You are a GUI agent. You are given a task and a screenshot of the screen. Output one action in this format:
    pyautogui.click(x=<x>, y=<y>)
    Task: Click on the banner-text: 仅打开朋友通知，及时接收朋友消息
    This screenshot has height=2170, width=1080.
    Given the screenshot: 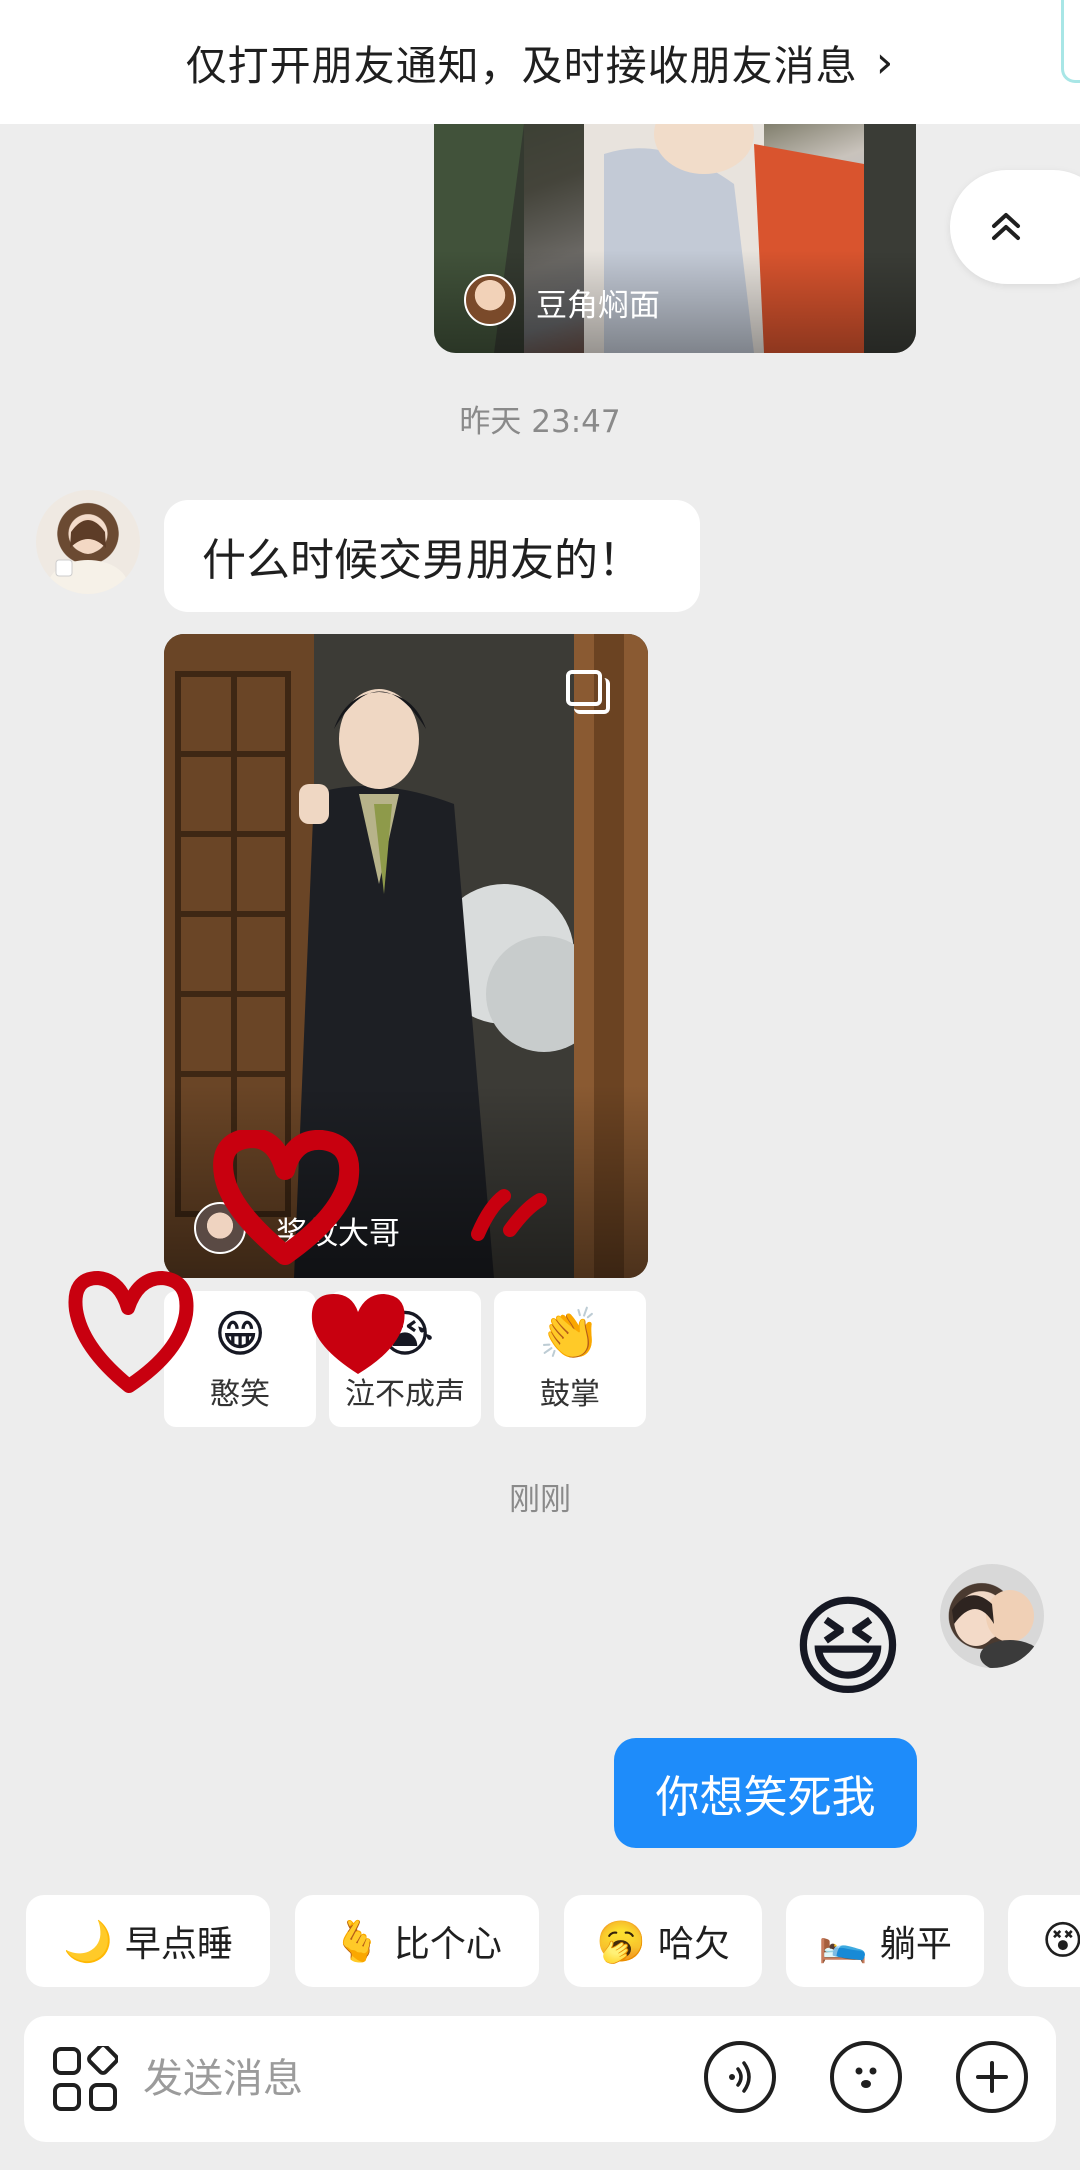 What is the action you would take?
    pyautogui.click(x=521, y=66)
    